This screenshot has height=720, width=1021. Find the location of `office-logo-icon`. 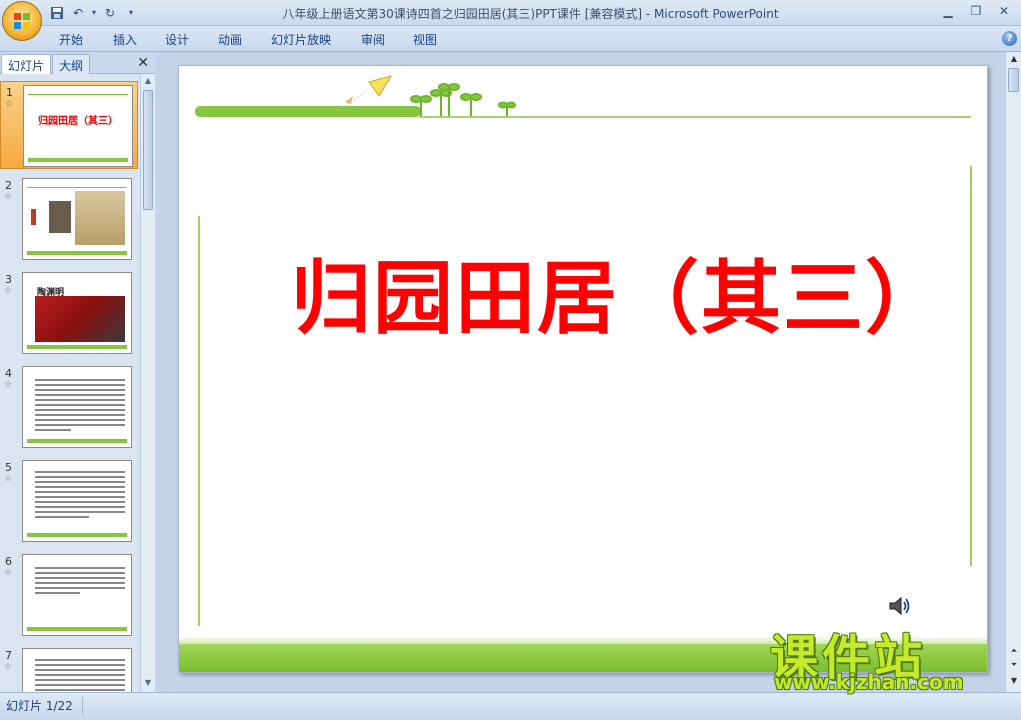

office-logo-icon is located at coordinates (22, 21).